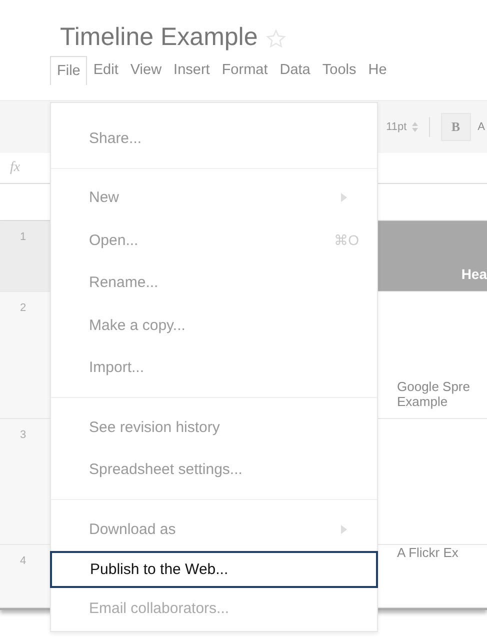 This screenshot has height=641, width=487. I want to click on row-number: 3, so click(25, 481).